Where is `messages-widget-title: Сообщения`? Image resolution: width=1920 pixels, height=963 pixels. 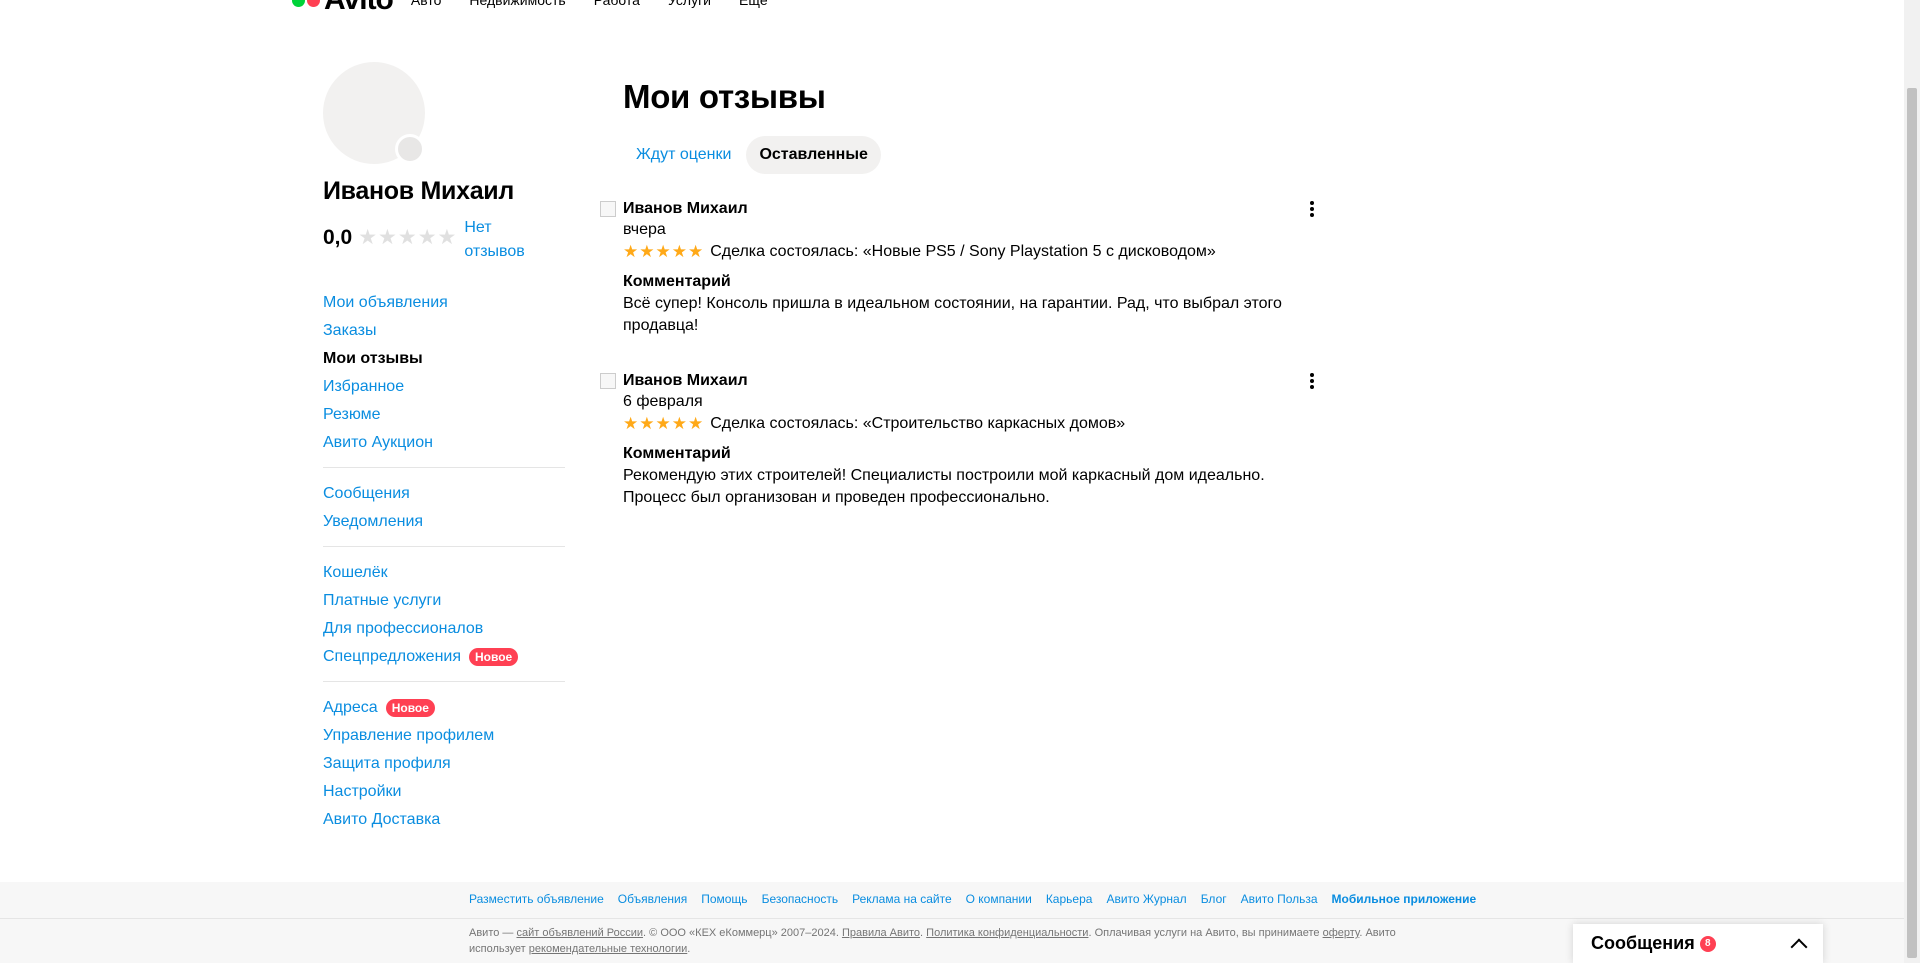 messages-widget-title: Сообщения is located at coordinates (1643, 943).